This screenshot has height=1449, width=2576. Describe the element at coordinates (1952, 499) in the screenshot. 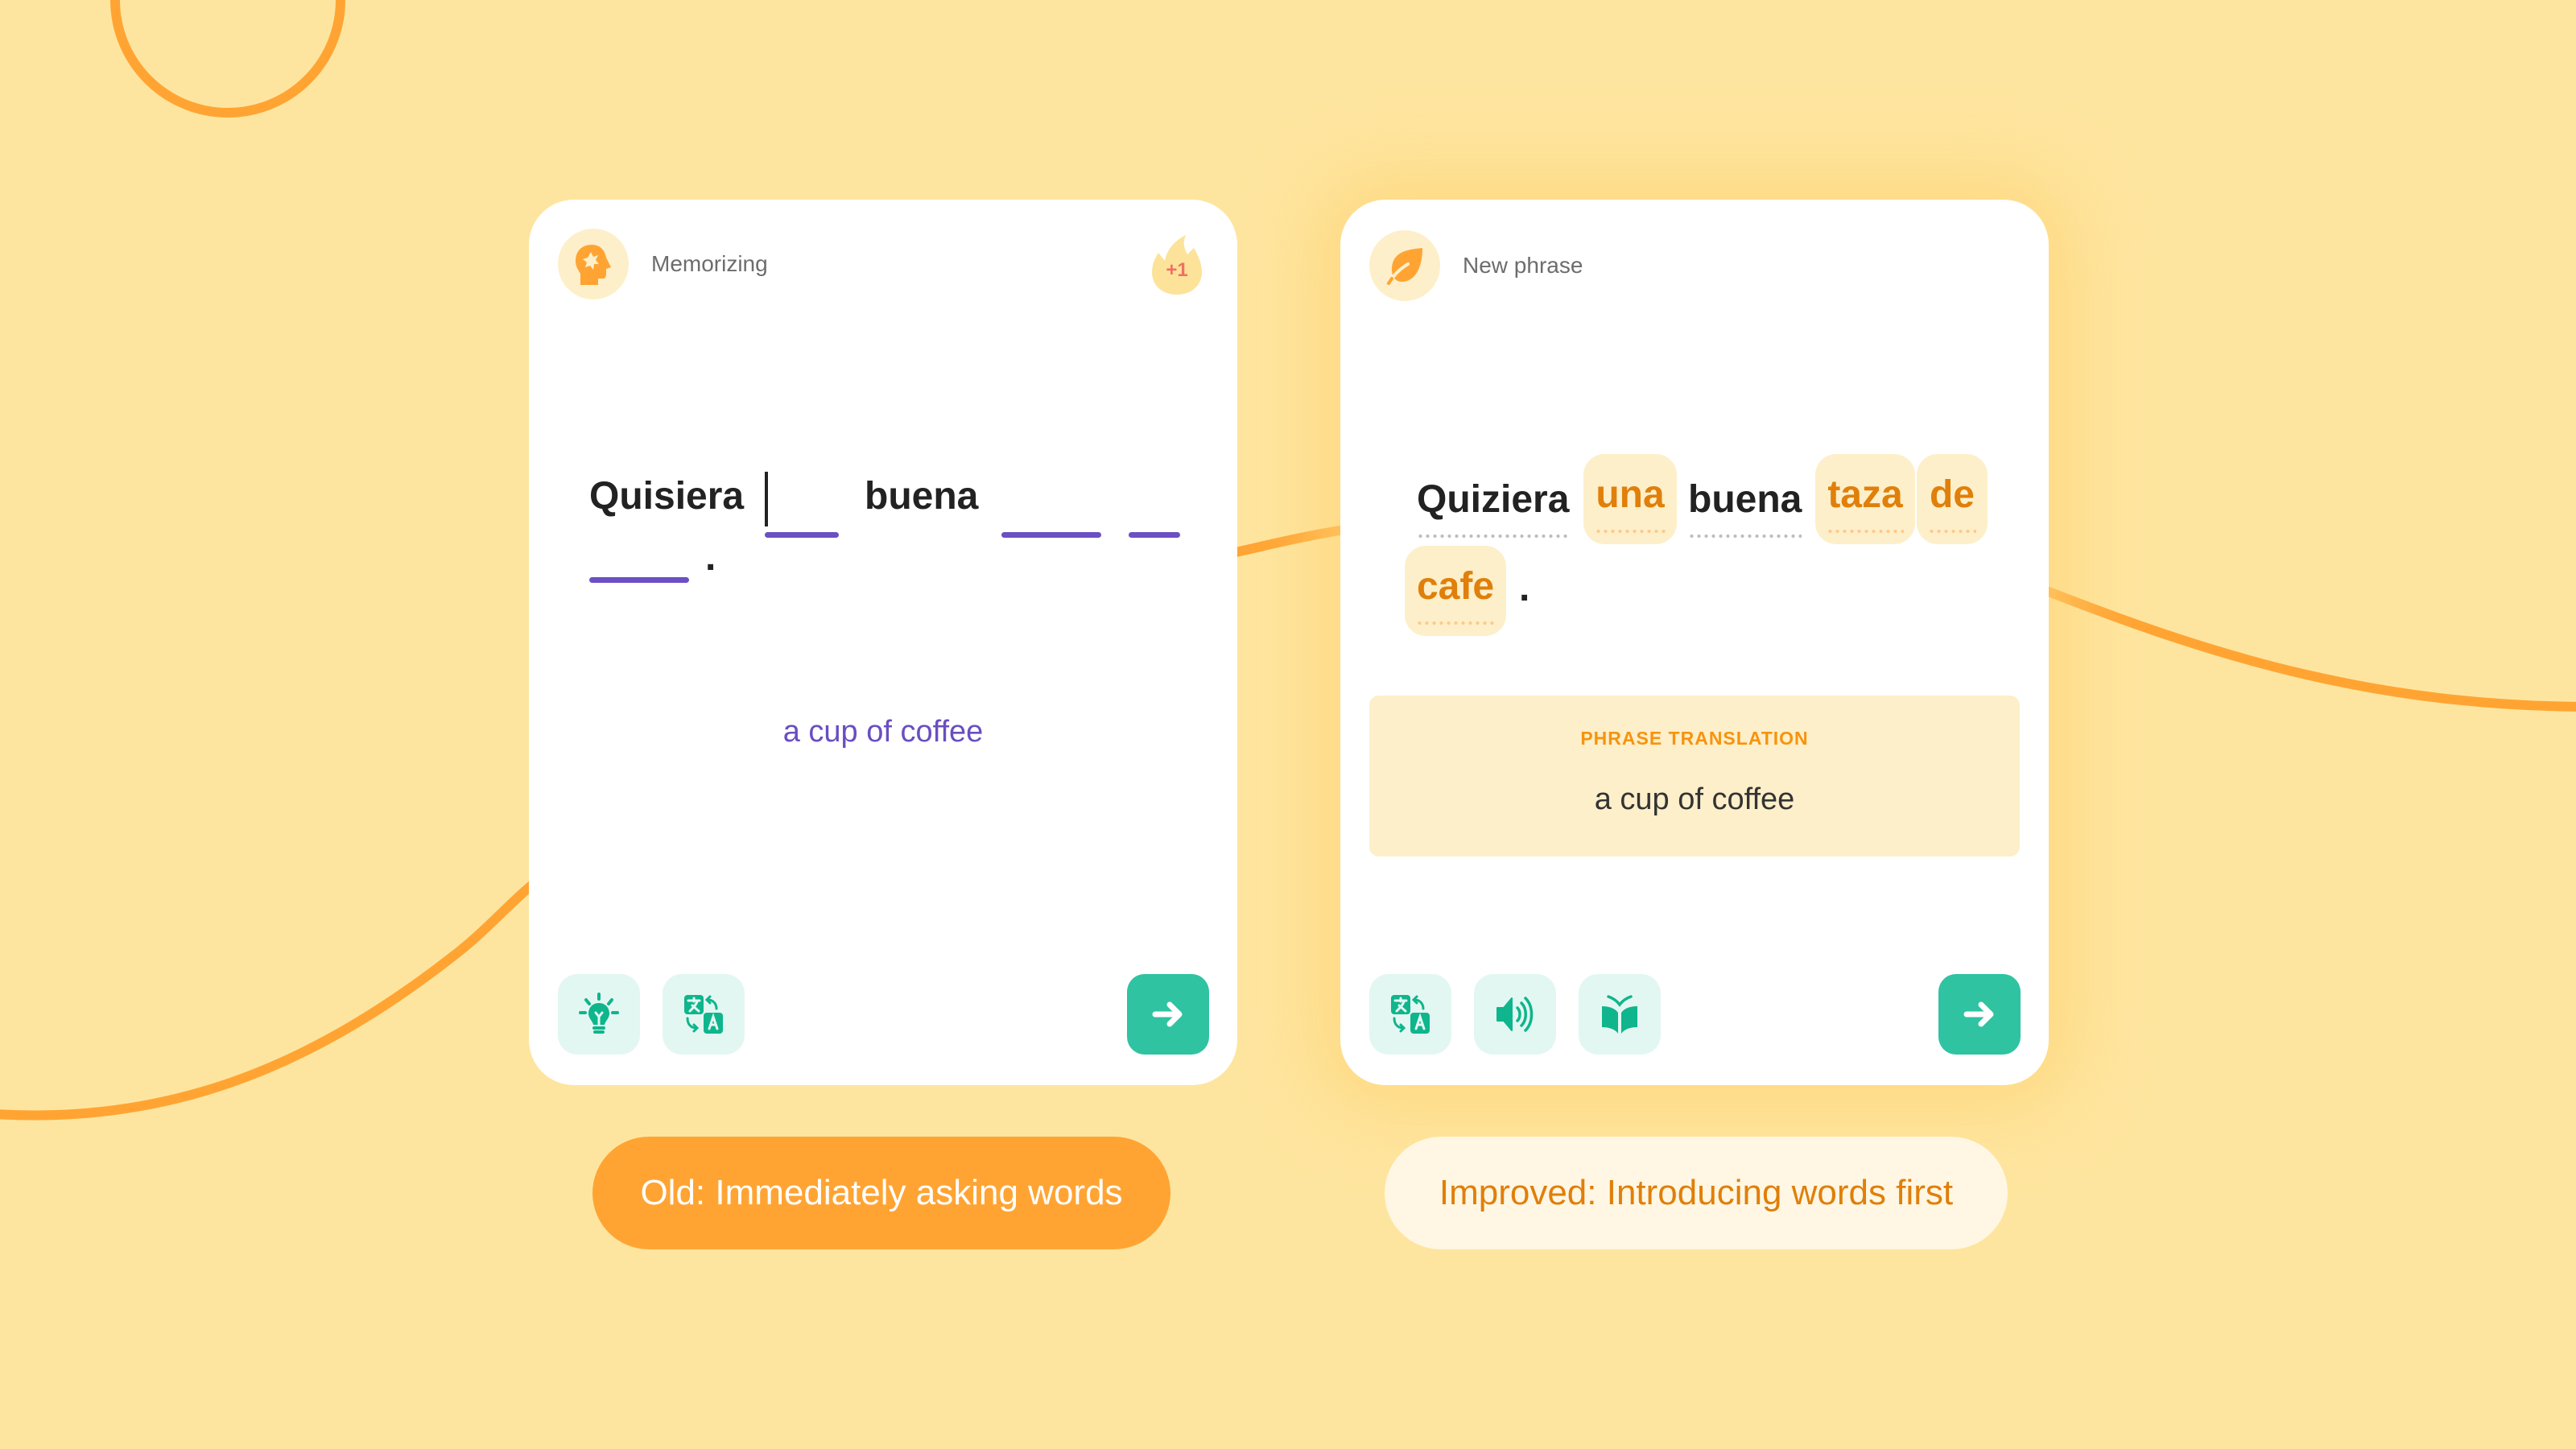

I see `new-word-chip: de` at that location.